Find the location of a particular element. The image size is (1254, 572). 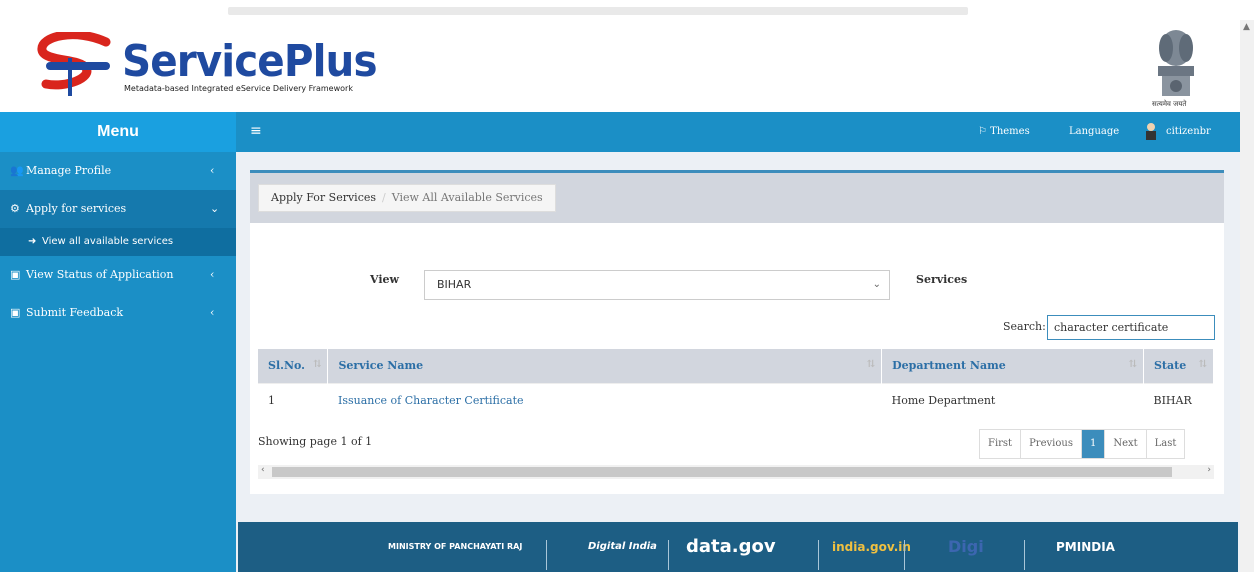

username: citizenbr is located at coordinates (1188, 131).